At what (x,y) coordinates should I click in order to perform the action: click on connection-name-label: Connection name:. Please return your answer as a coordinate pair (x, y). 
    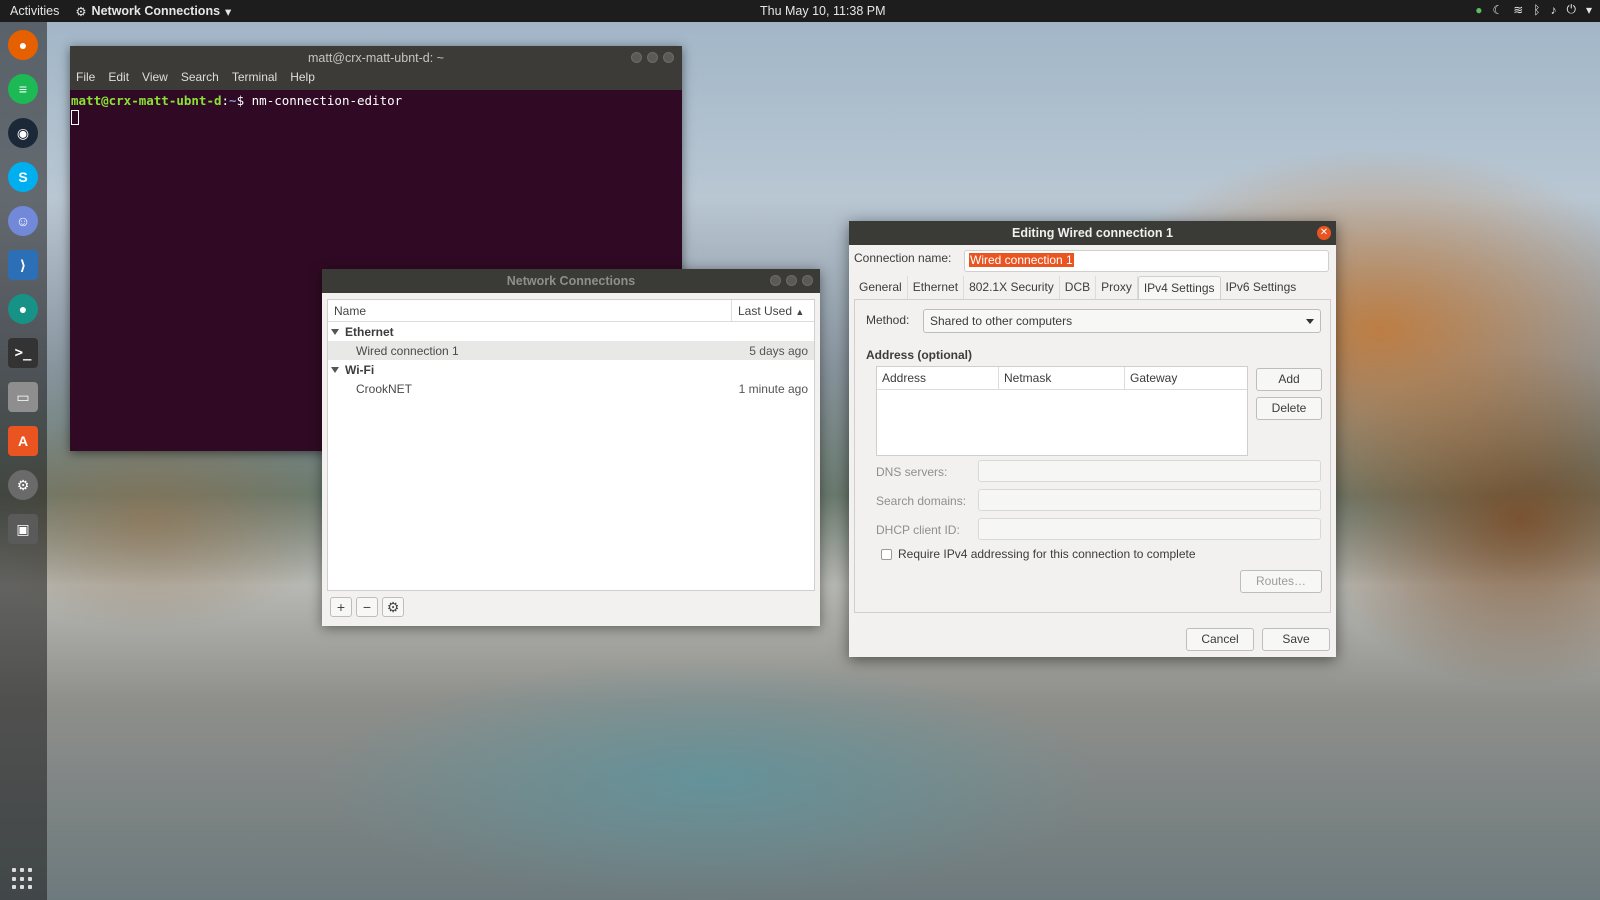
    Looking at the image, I should click on (903, 258).